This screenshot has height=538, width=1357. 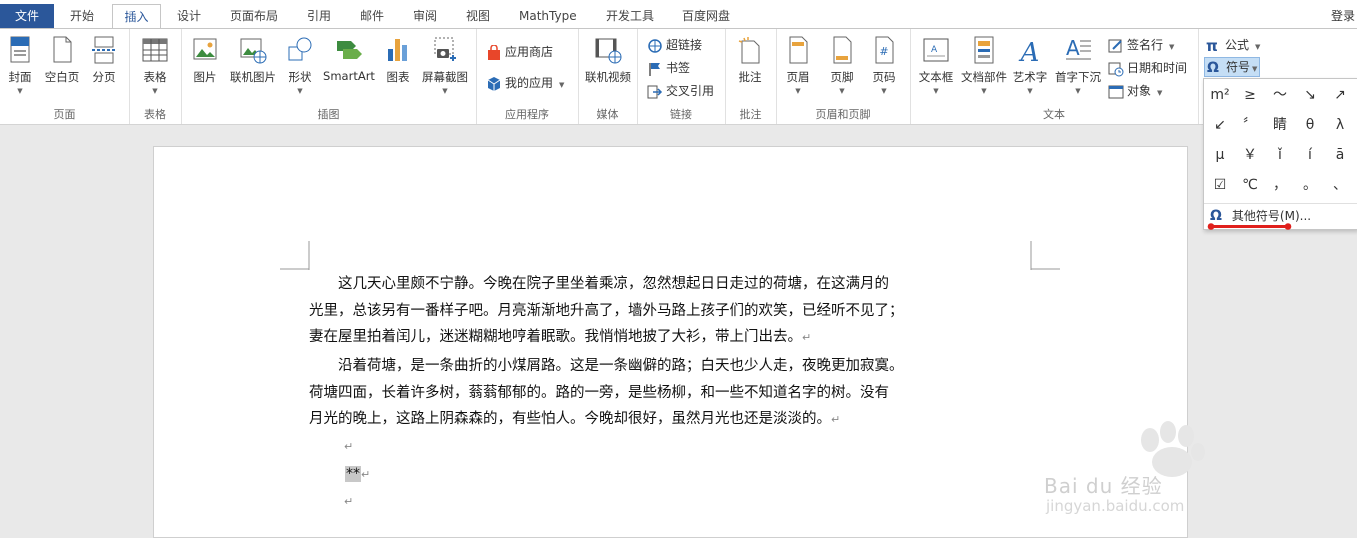 I want to click on tab-insert: 插入, so click(x=136, y=16).